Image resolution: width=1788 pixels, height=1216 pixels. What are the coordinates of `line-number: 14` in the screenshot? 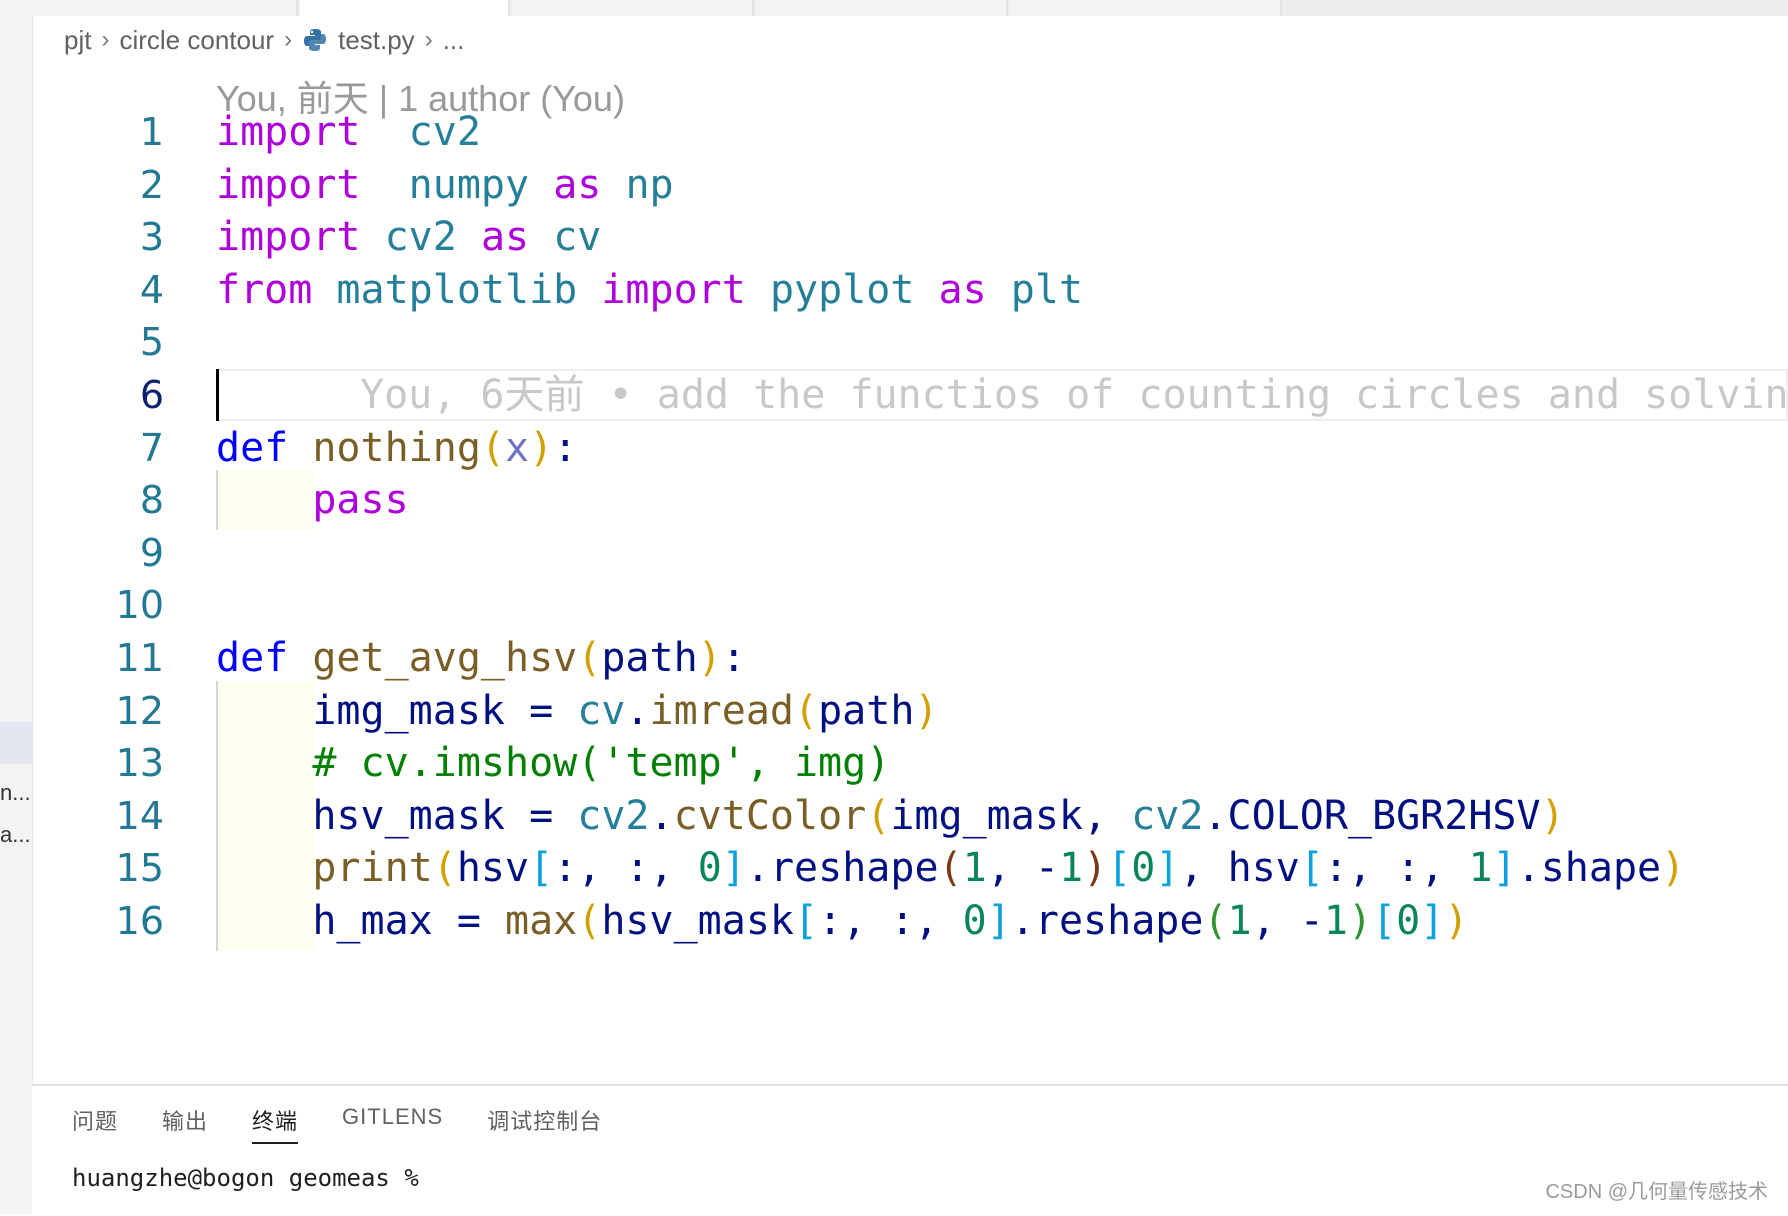 It's located at (139, 815).